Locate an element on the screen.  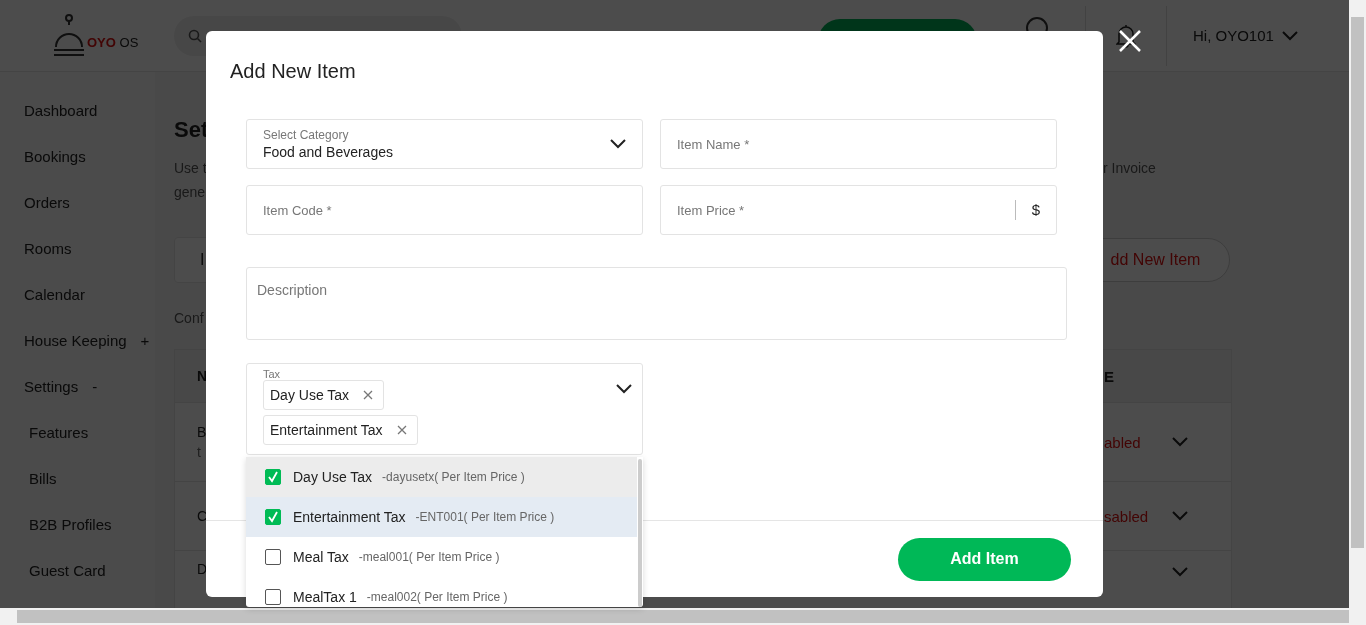
status-text: abled is located at coordinates (1122, 442).